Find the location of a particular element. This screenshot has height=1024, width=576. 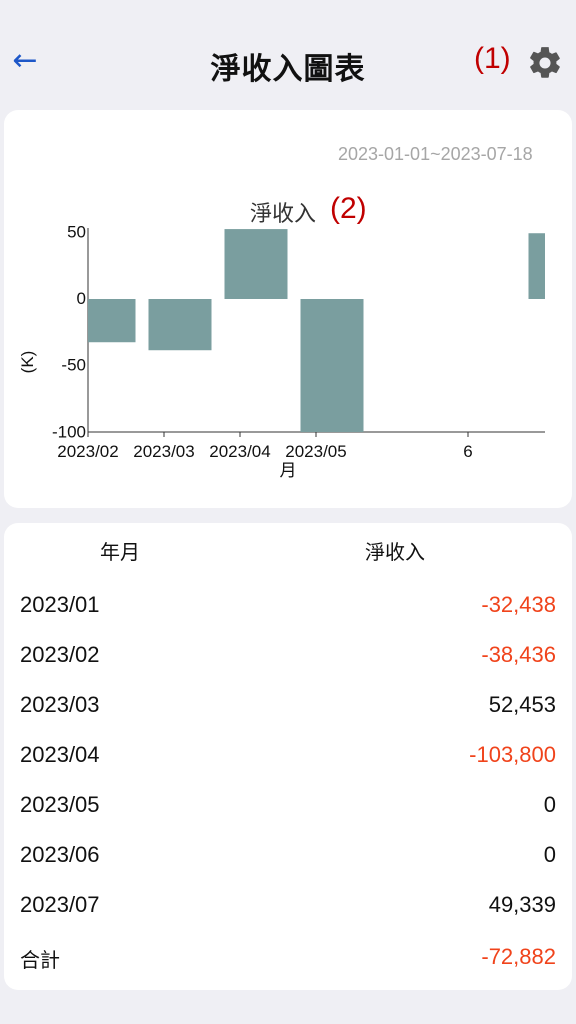

row-month: 2023/02 is located at coordinates (60, 654).